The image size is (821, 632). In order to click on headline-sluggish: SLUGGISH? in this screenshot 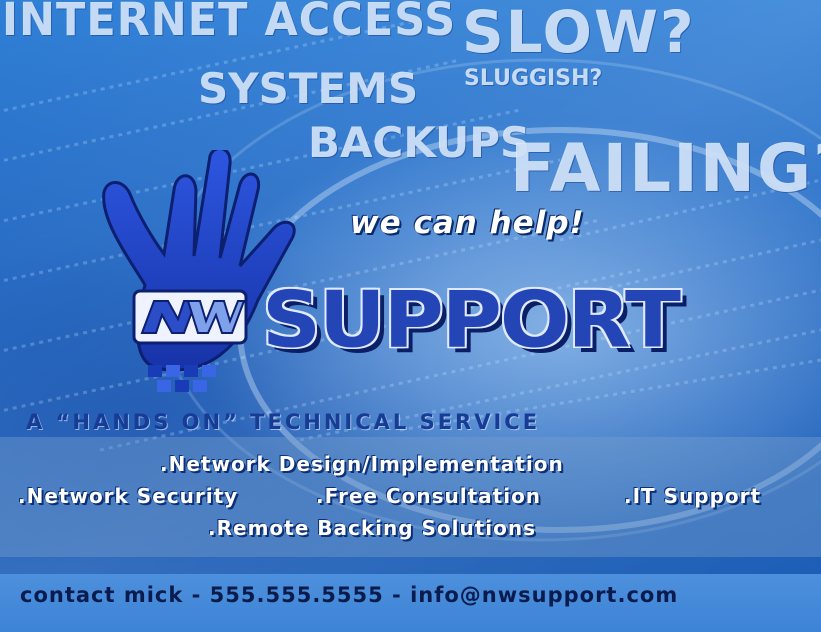, I will do `click(533, 78)`.